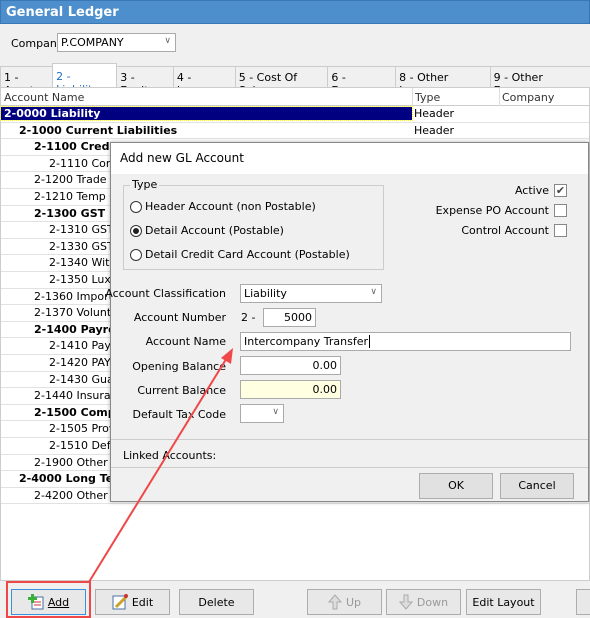  Describe the element at coordinates (227, 356) in the screenshot. I see `arrowhead-icon` at that location.